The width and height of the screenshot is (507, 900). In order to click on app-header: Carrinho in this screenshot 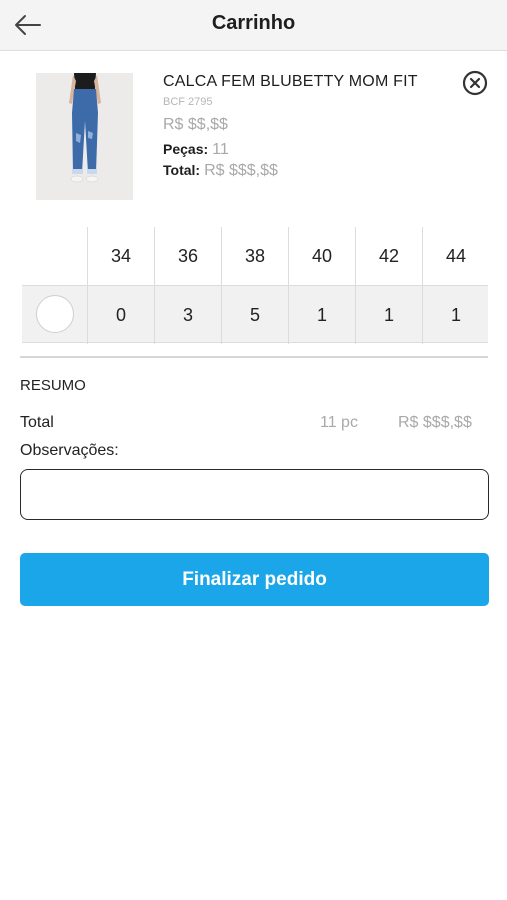, I will do `click(253, 25)`.